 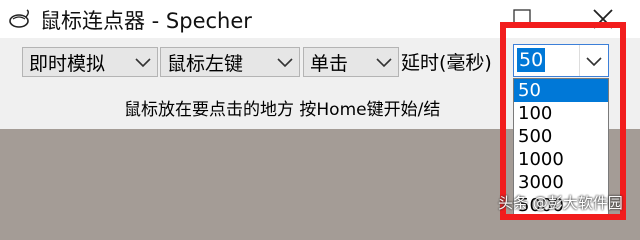 What do you see at coordinates (561, 90) in the screenshot?
I see `delay-option-50: 50` at bounding box center [561, 90].